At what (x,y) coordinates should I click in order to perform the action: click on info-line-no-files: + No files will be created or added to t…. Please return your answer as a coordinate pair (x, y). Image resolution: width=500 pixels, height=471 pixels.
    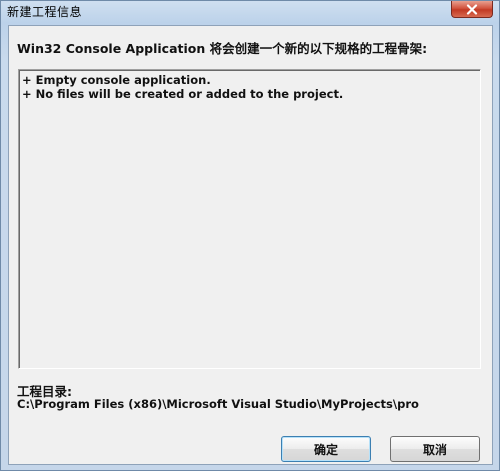
    Looking at the image, I should click on (183, 94).